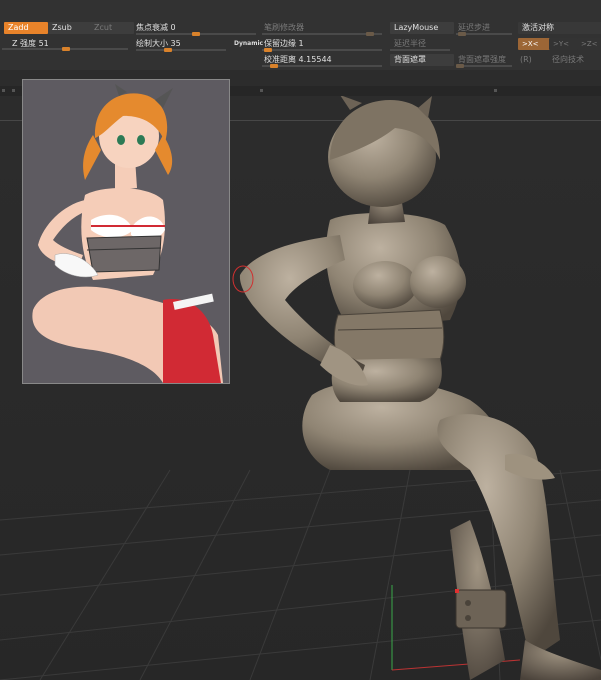  What do you see at coordinates (268, 50) in the screenshot?
I see `keep-edges-knob` at bounding box center [268, 50].